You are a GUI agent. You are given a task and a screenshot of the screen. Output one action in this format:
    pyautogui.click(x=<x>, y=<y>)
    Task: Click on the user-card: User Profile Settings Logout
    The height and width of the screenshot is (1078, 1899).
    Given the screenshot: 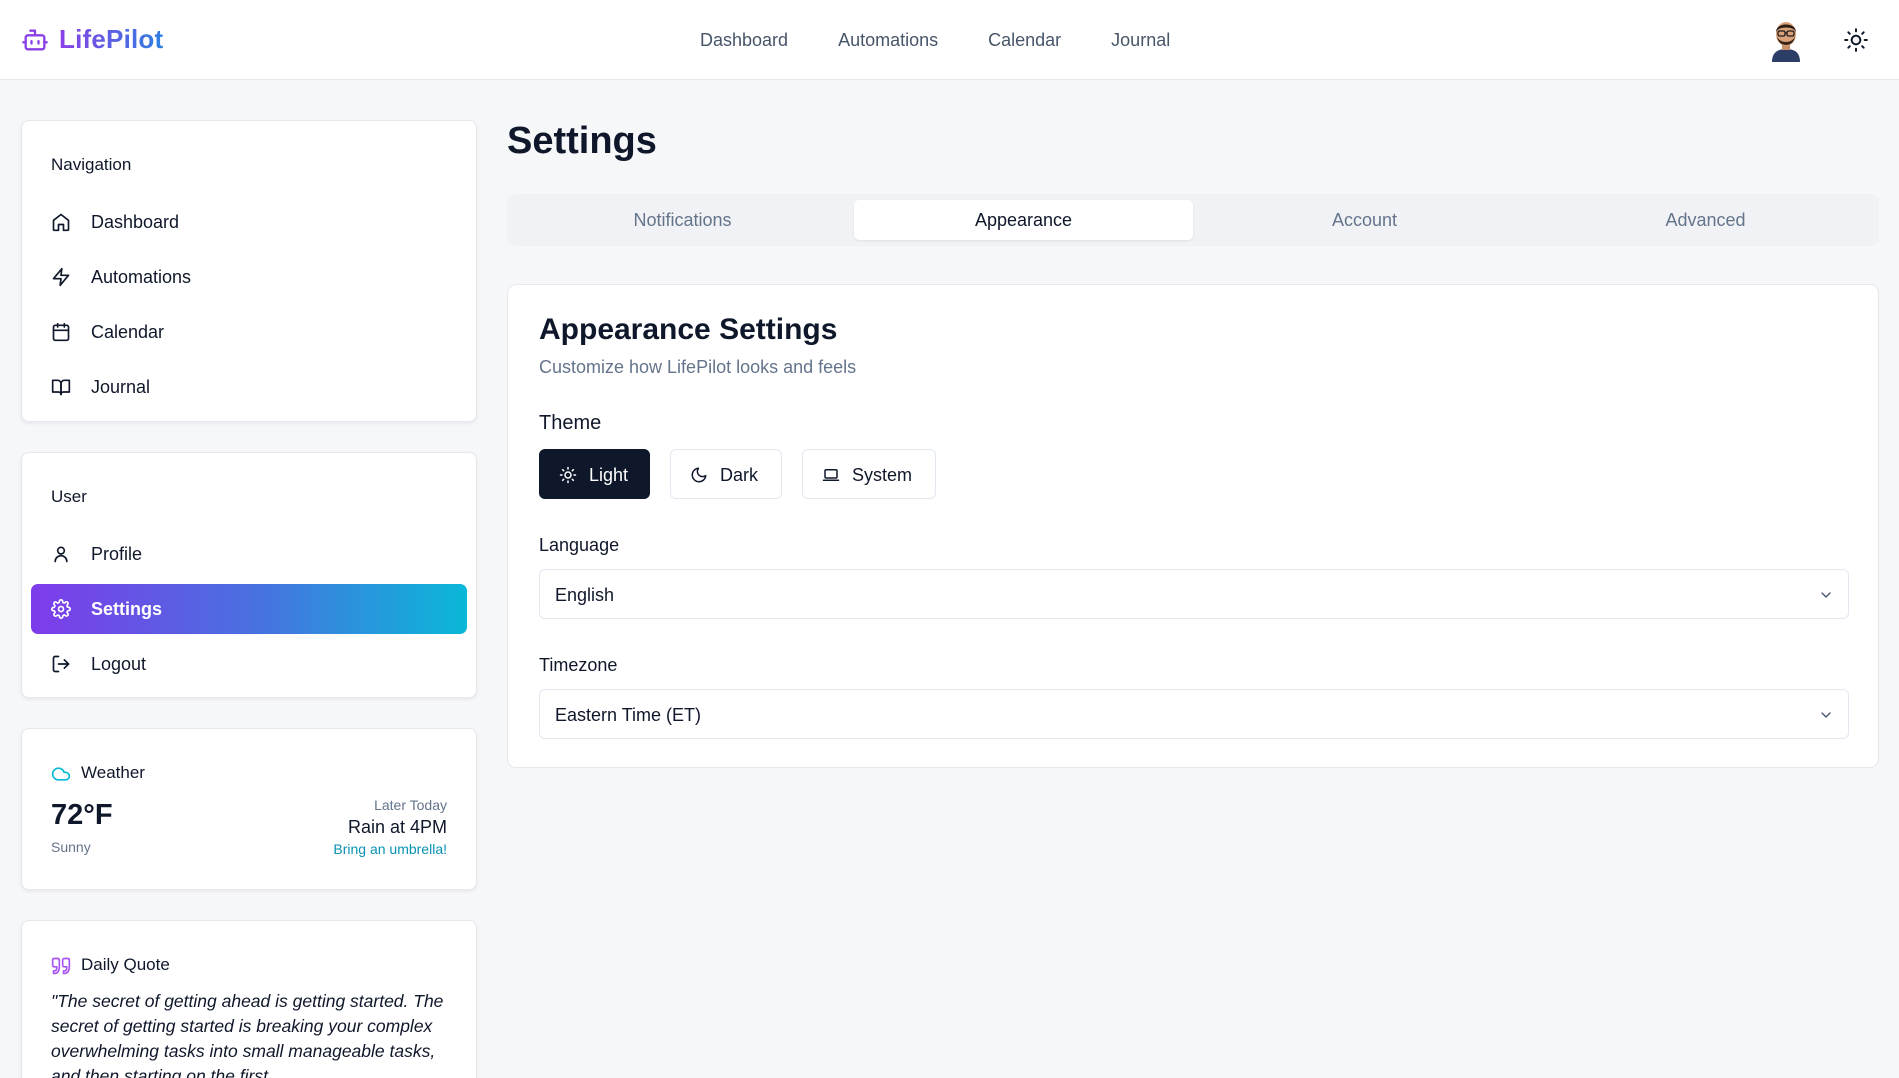 What is the action you would take?
    pyautogui.click(x=249, y=575)
    